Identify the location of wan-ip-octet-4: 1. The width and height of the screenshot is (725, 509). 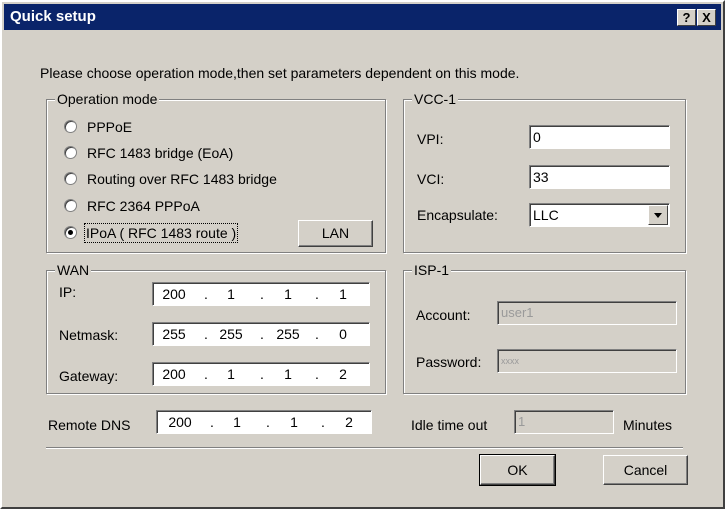
(343, 294).